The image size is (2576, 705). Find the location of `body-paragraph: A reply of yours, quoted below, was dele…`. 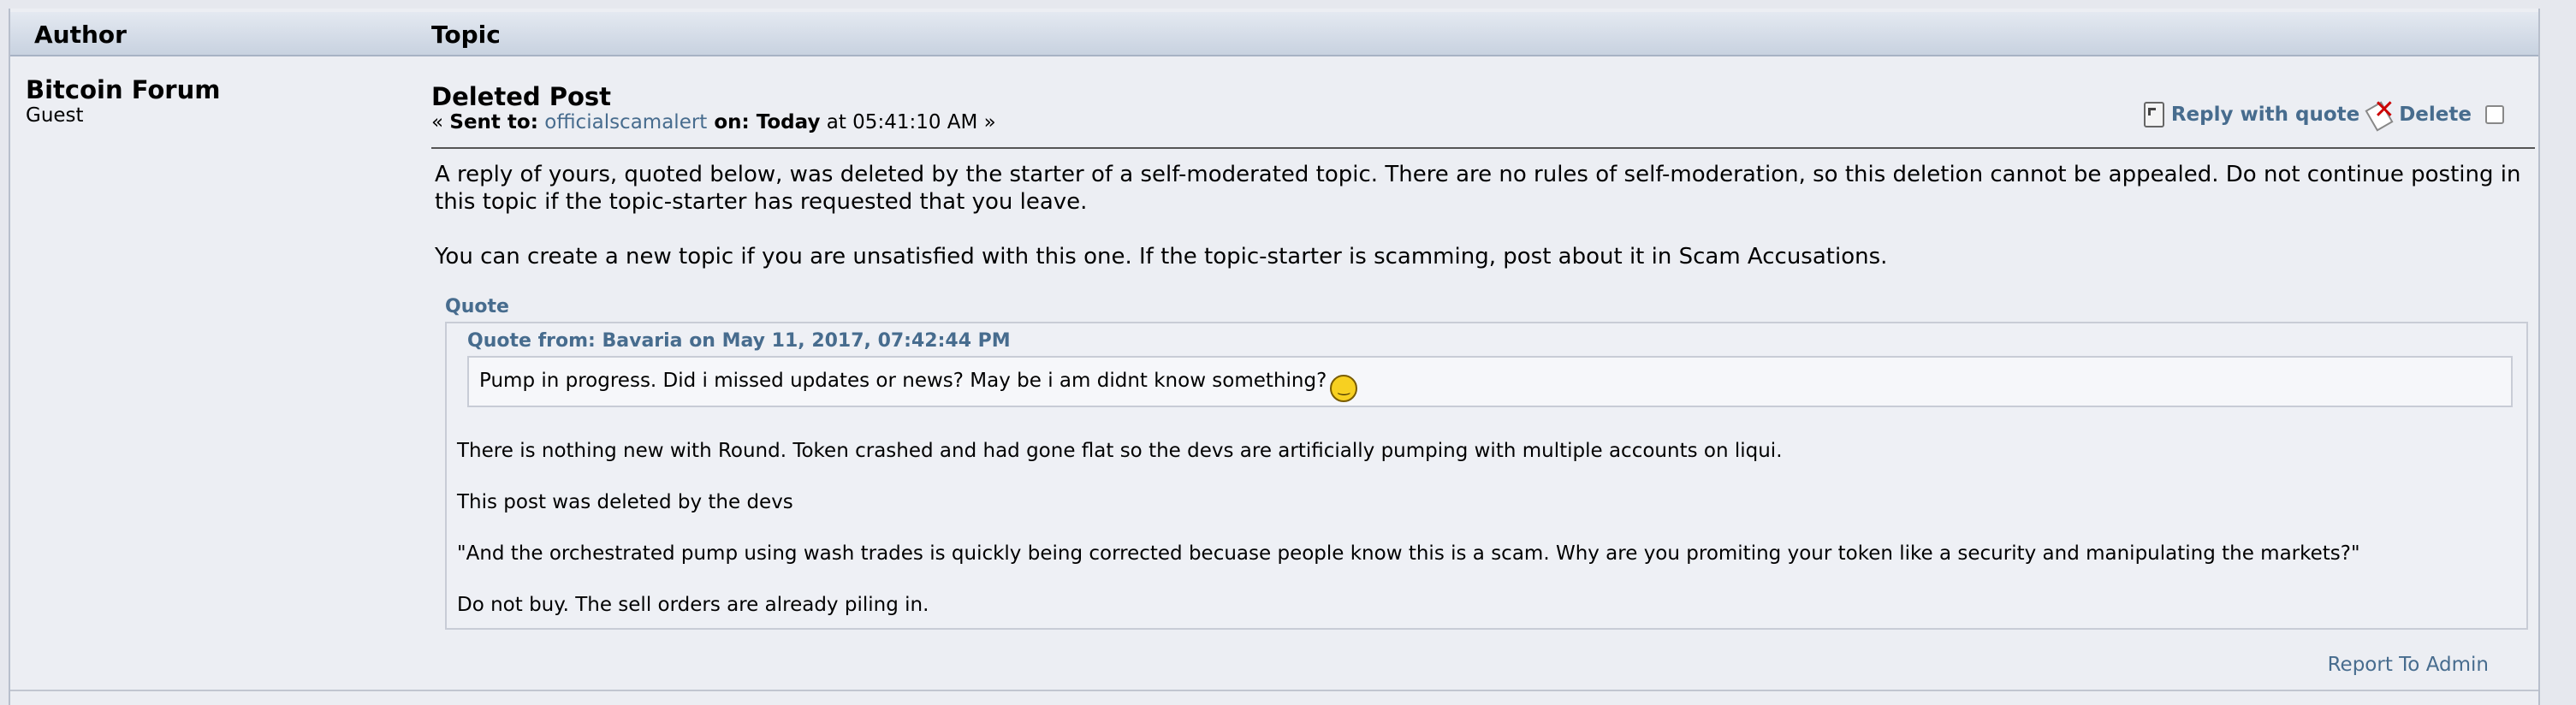

body-paragraph: A reply of yours, quoted below, was dele… is located at coordinates (1478, 188).